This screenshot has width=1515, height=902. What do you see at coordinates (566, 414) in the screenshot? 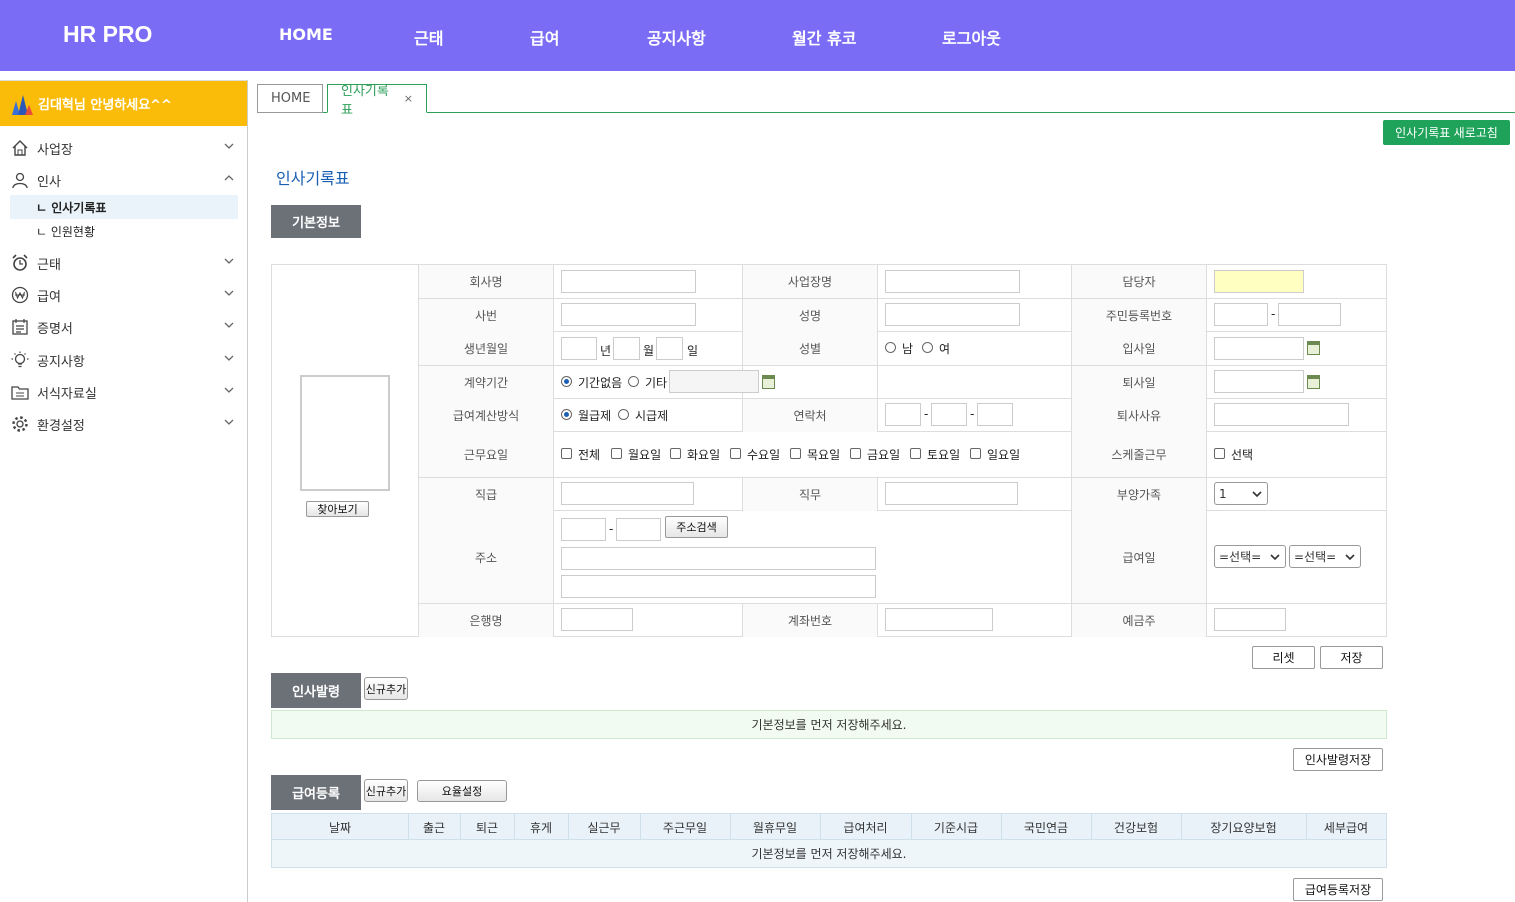
I see `pay-monthly-radio` at bounding box center [566, 414].